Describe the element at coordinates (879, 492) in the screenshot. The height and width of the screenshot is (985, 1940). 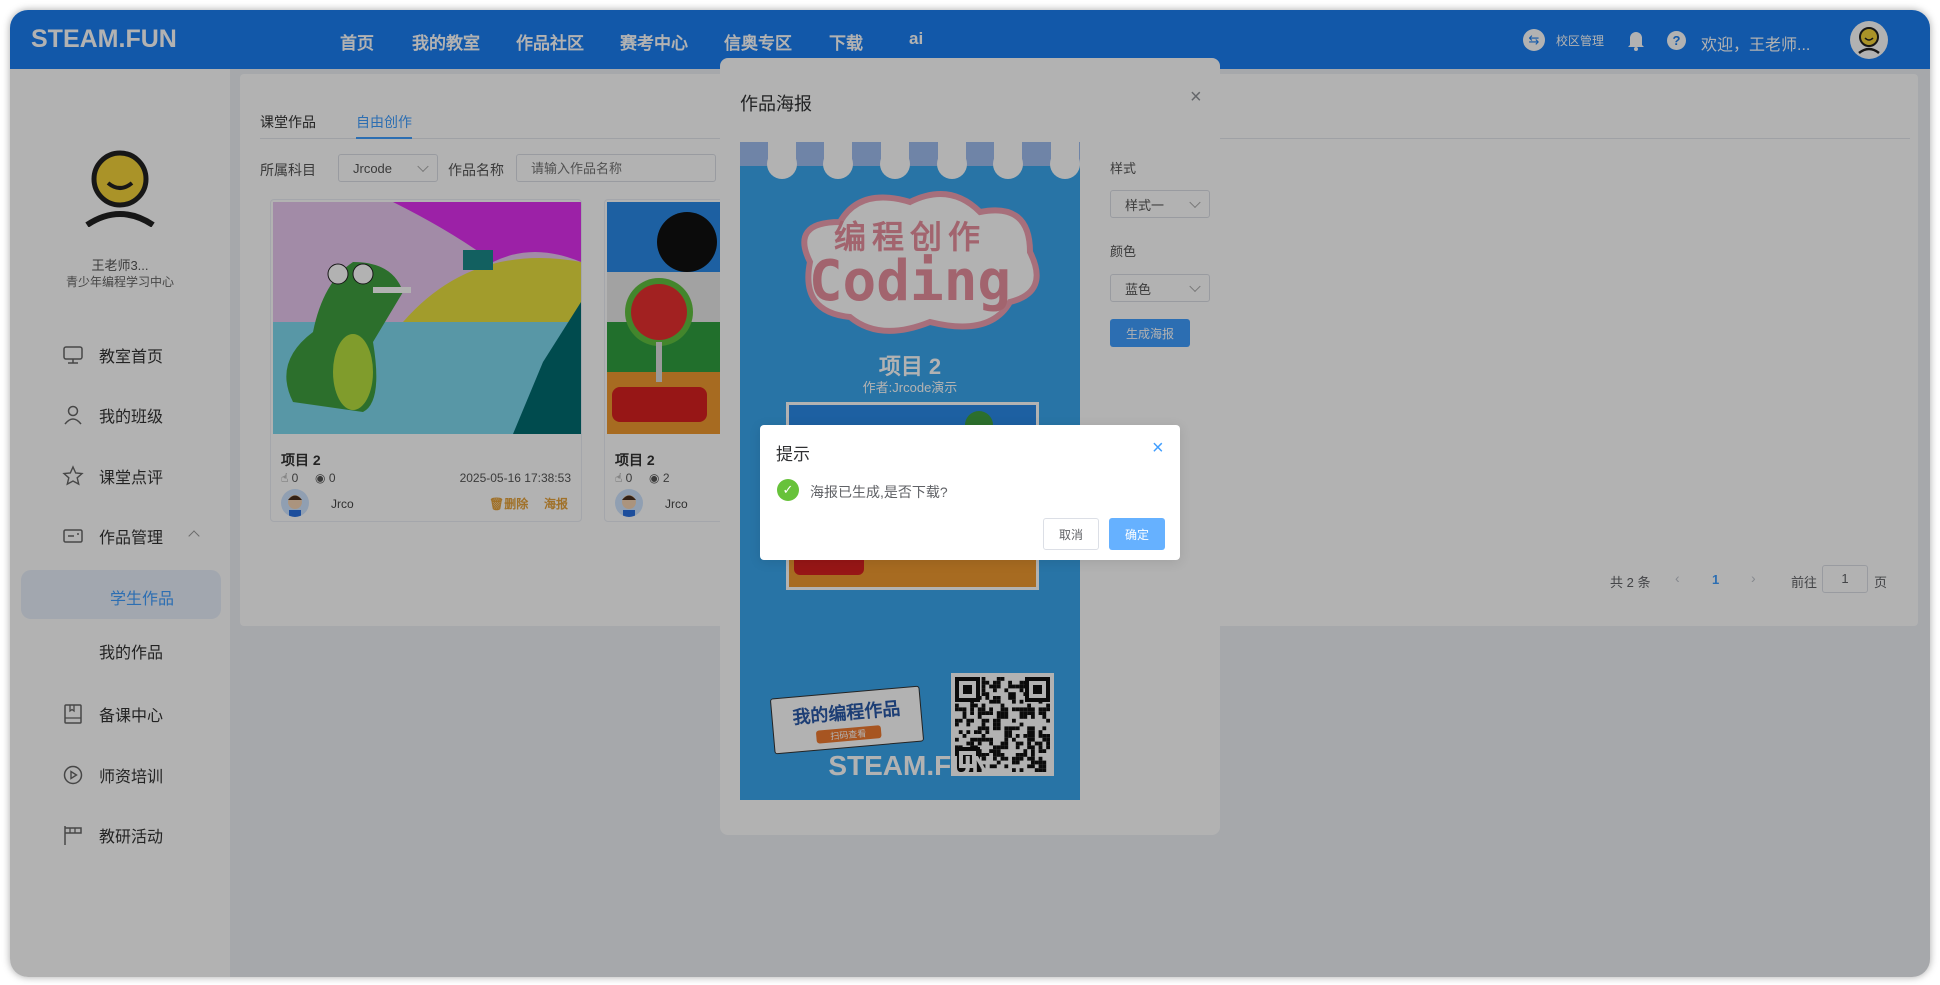
I see `message-text: 海报已生成,是否下载?` at that location.